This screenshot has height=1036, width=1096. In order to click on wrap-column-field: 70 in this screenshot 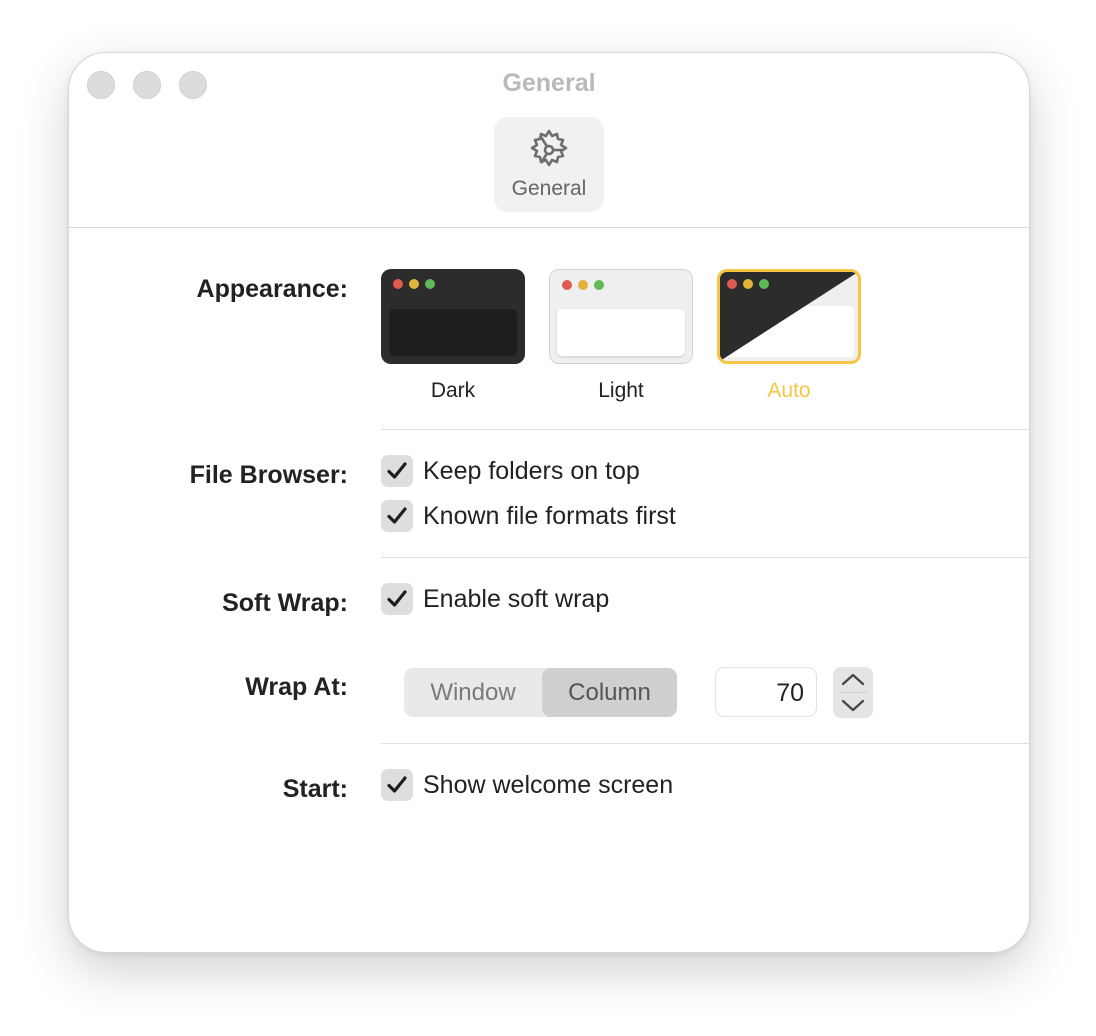, I will do `click(766, 692)`.